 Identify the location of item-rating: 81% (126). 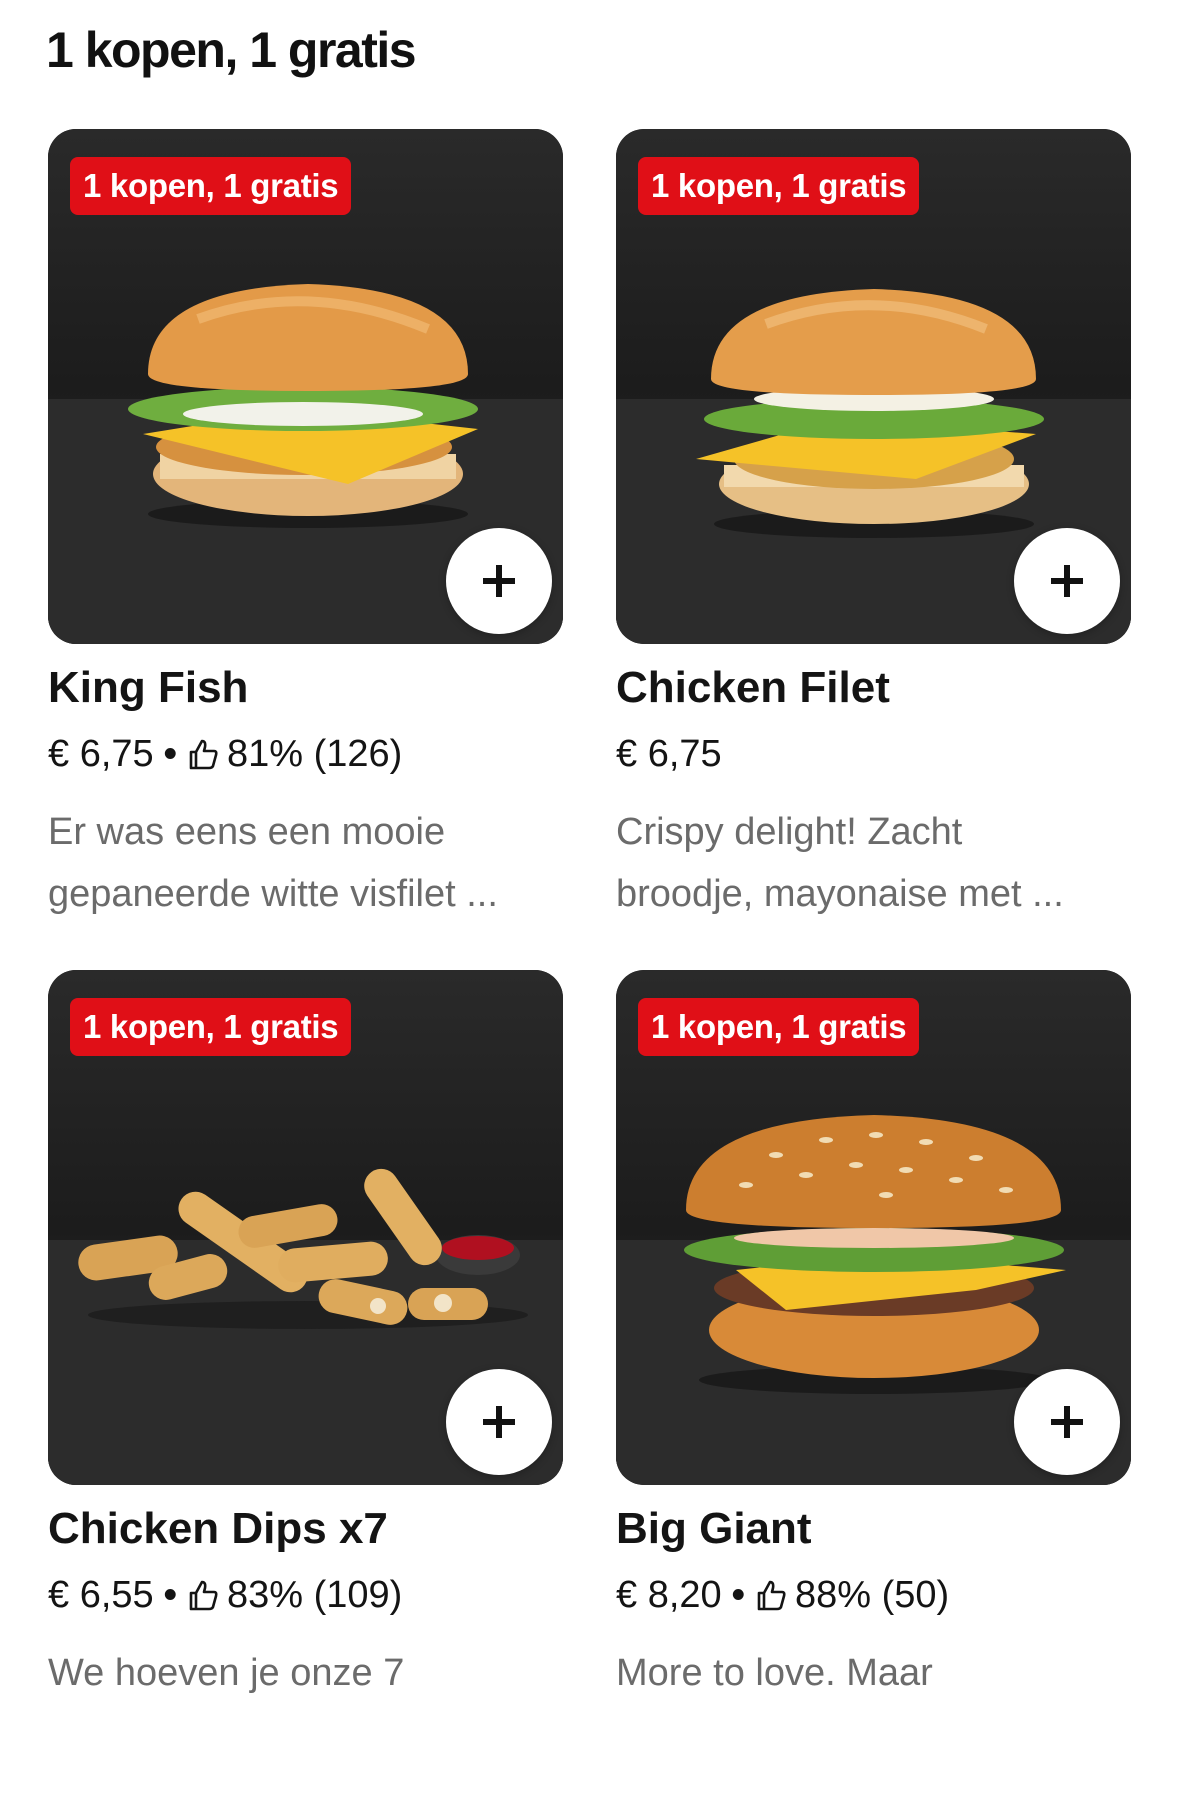
(314, 754).